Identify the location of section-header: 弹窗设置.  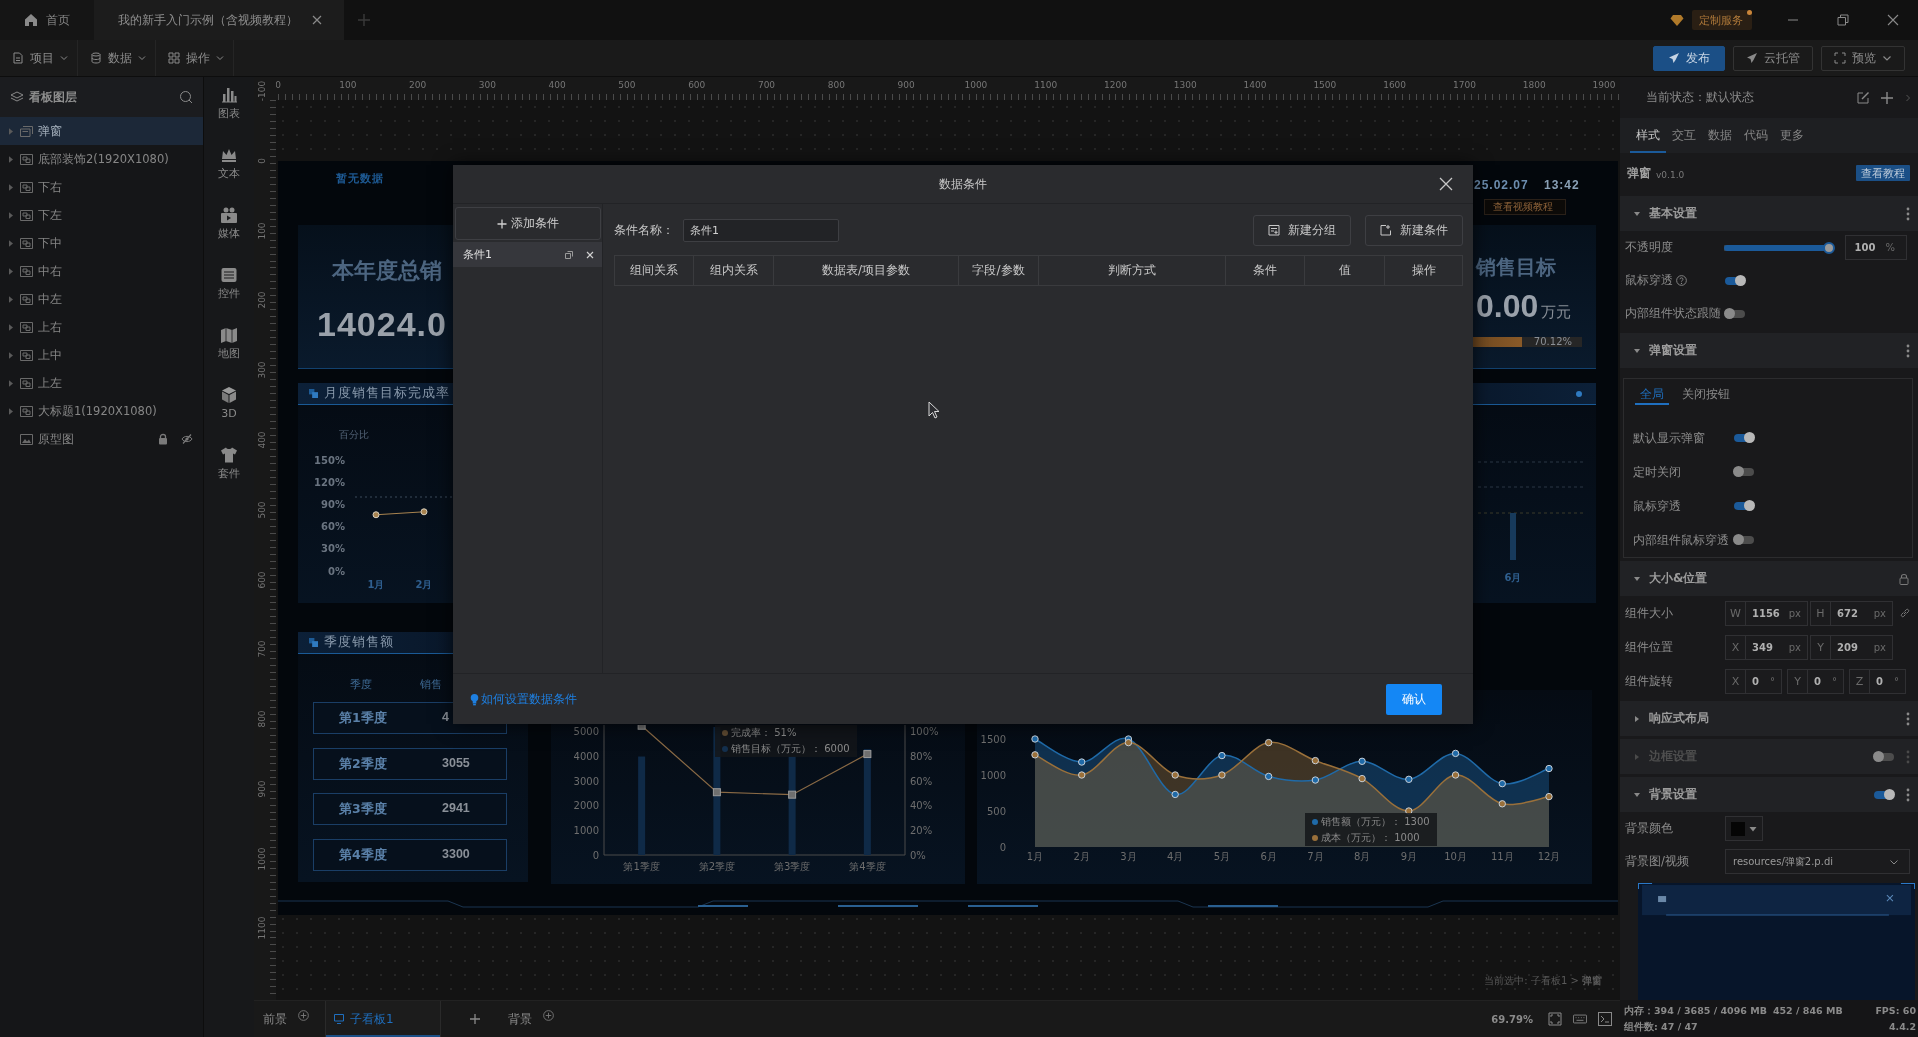
(1769, 350).